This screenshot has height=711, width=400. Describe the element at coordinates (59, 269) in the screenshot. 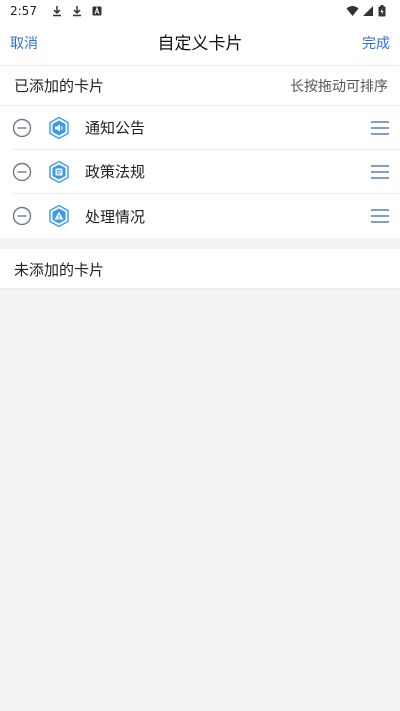

I see `unadded-cards-title: 未添加的卡片` at that location.